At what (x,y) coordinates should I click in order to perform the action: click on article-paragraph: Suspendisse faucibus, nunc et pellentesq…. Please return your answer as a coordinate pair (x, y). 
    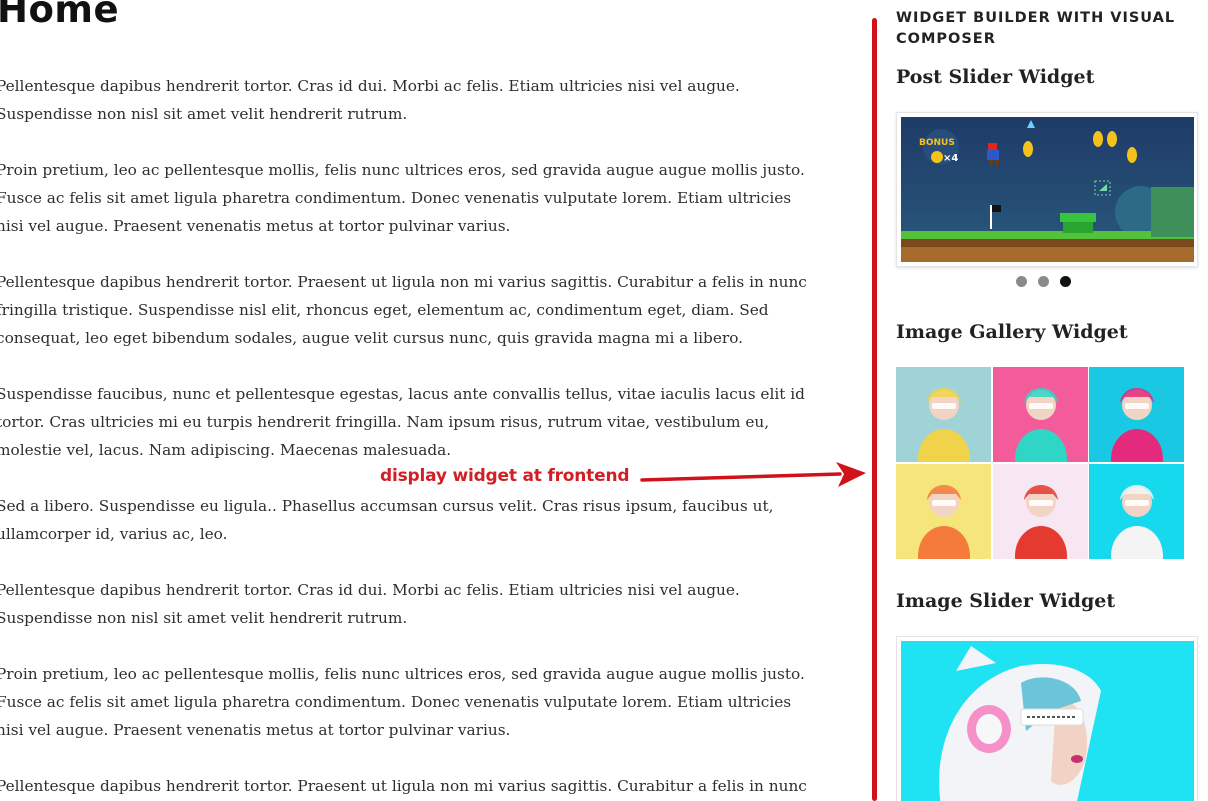
    Looking at the image, I should click on (433, 422).